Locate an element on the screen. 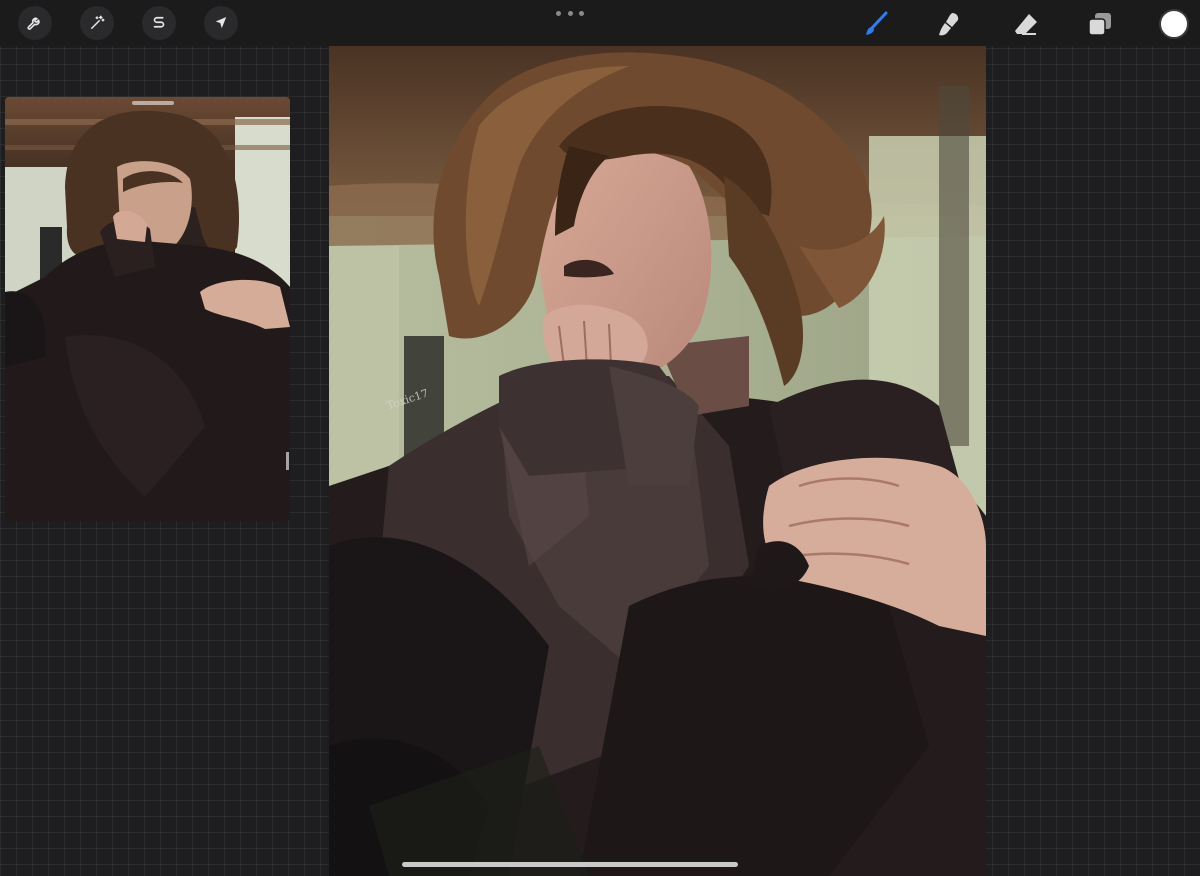  window-drag-handle is located at coordinates (153, 103).